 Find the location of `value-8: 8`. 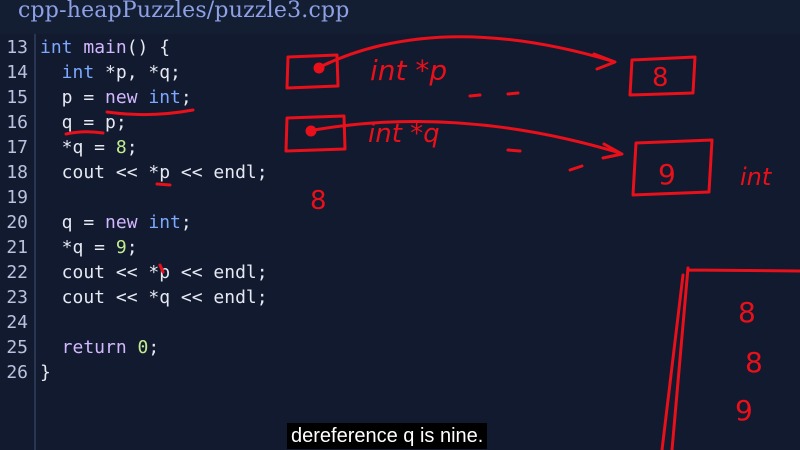

value-8: 8 is located at coordinates (660, 78).